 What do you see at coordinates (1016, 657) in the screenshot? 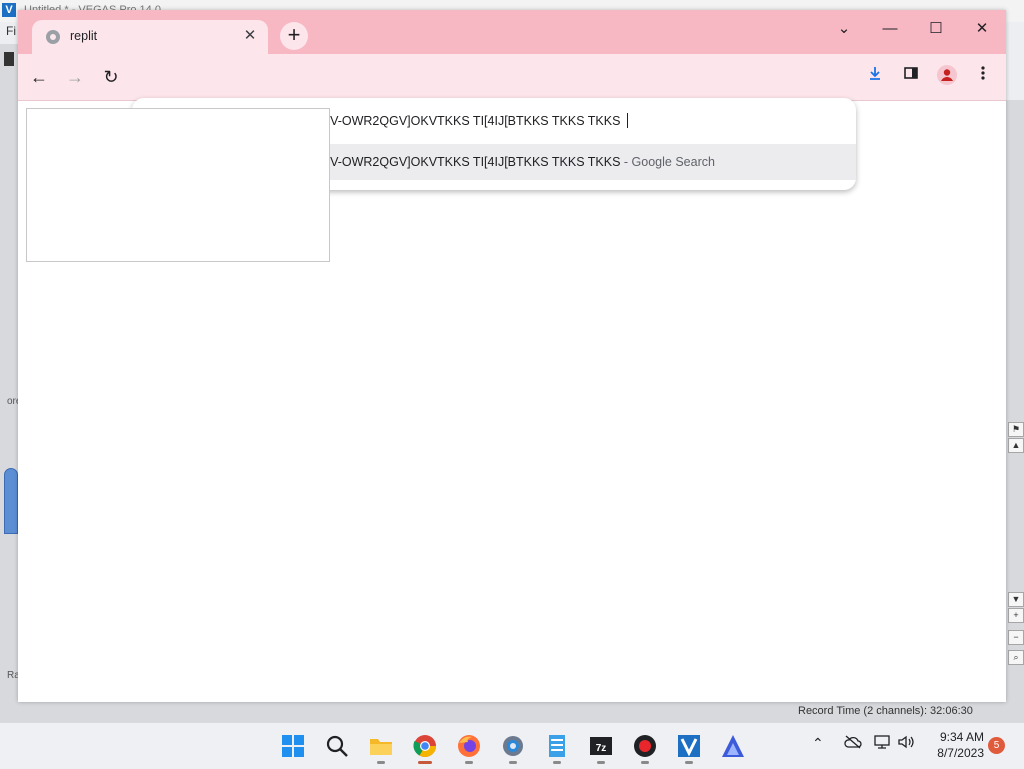
I see `zoom-tool-button: ⌕` at bounding box center [1016, 657].